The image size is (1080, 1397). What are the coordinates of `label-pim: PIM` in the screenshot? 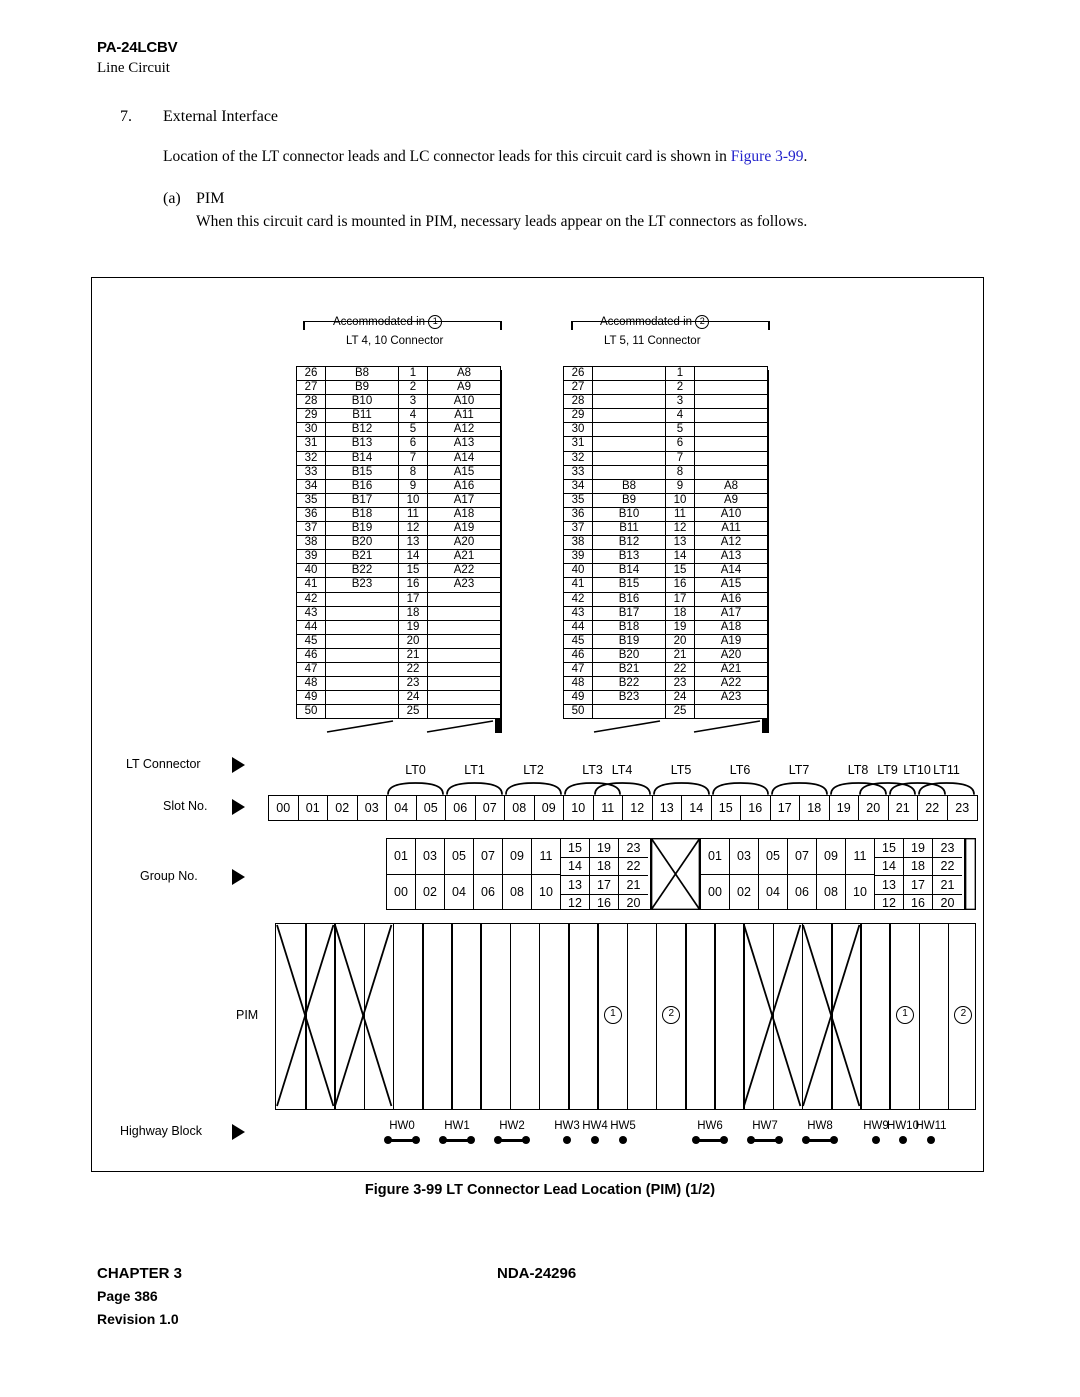 It's located at (247, 1015).